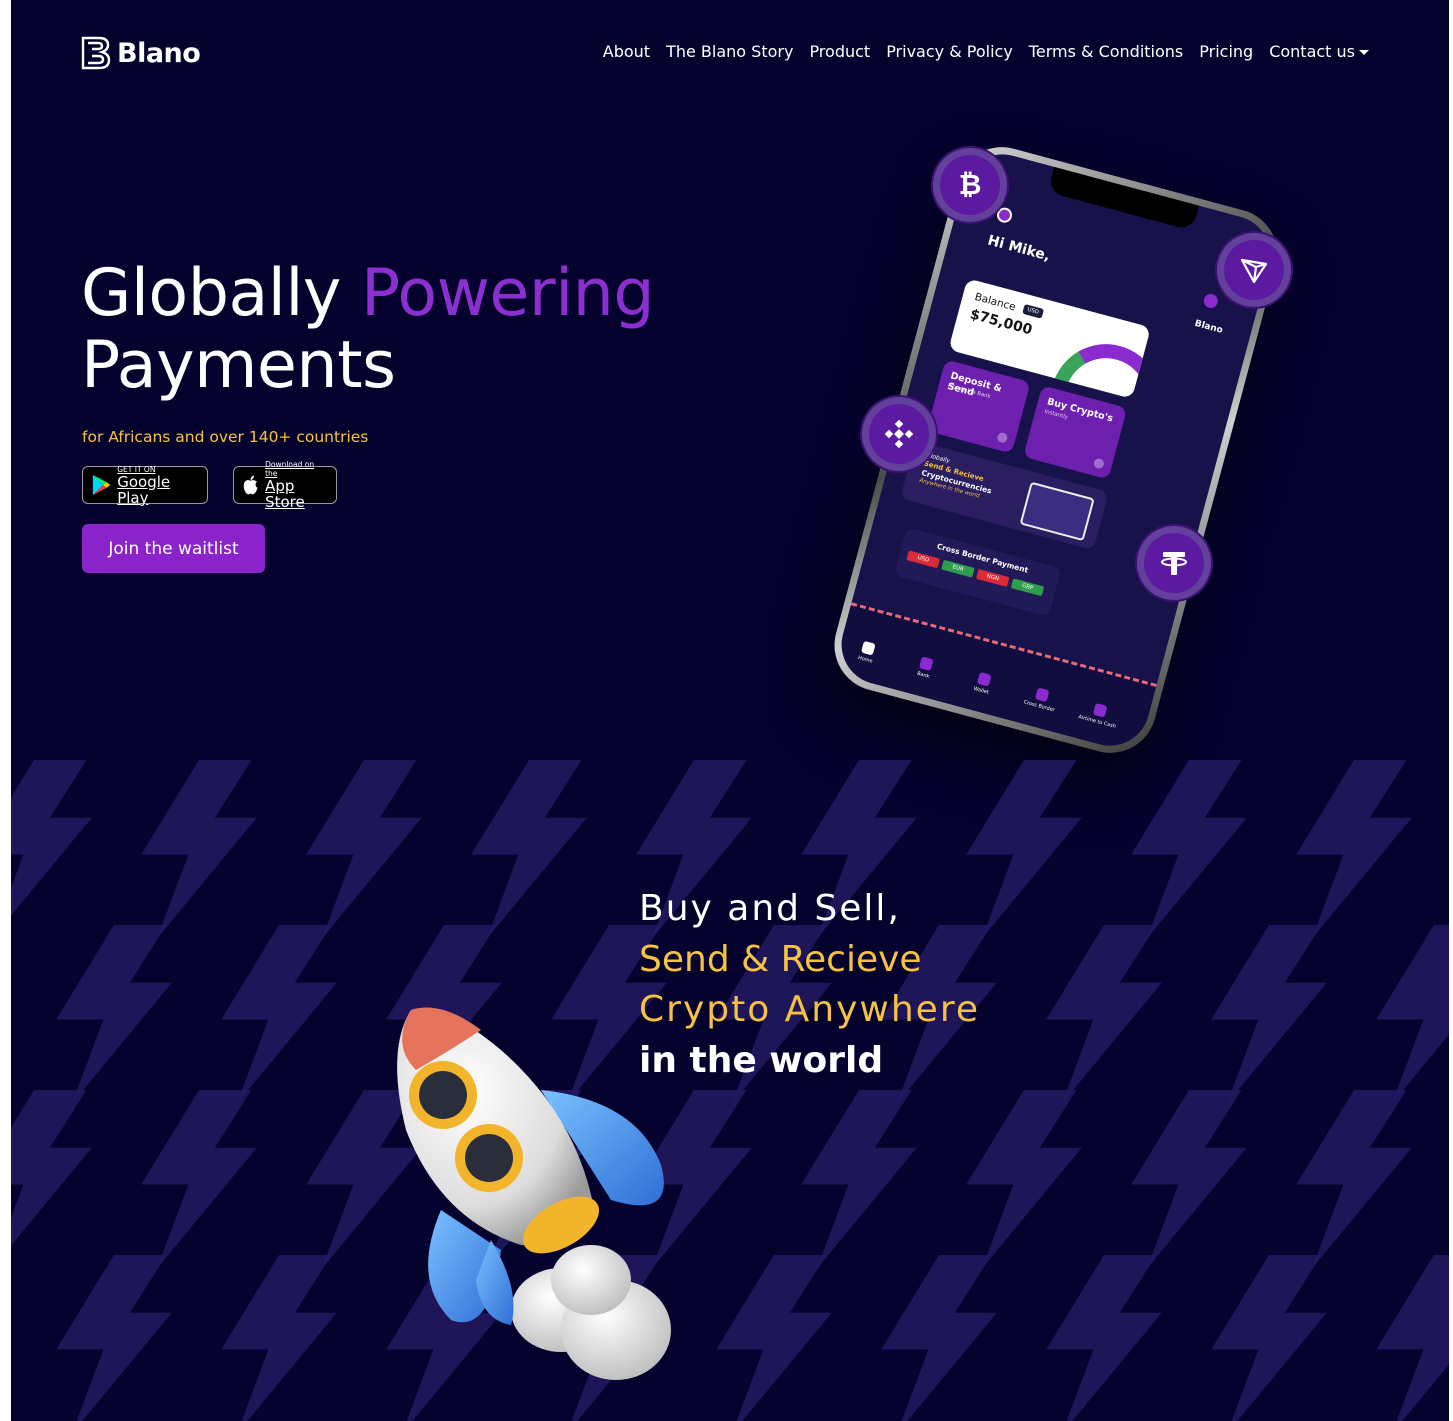 The width and height of the screenshot is (1453, 1421). What do you see at coordinates (984, 679) in the screenshot?
I see `wallet-icon` at bounding box center [984, 679].